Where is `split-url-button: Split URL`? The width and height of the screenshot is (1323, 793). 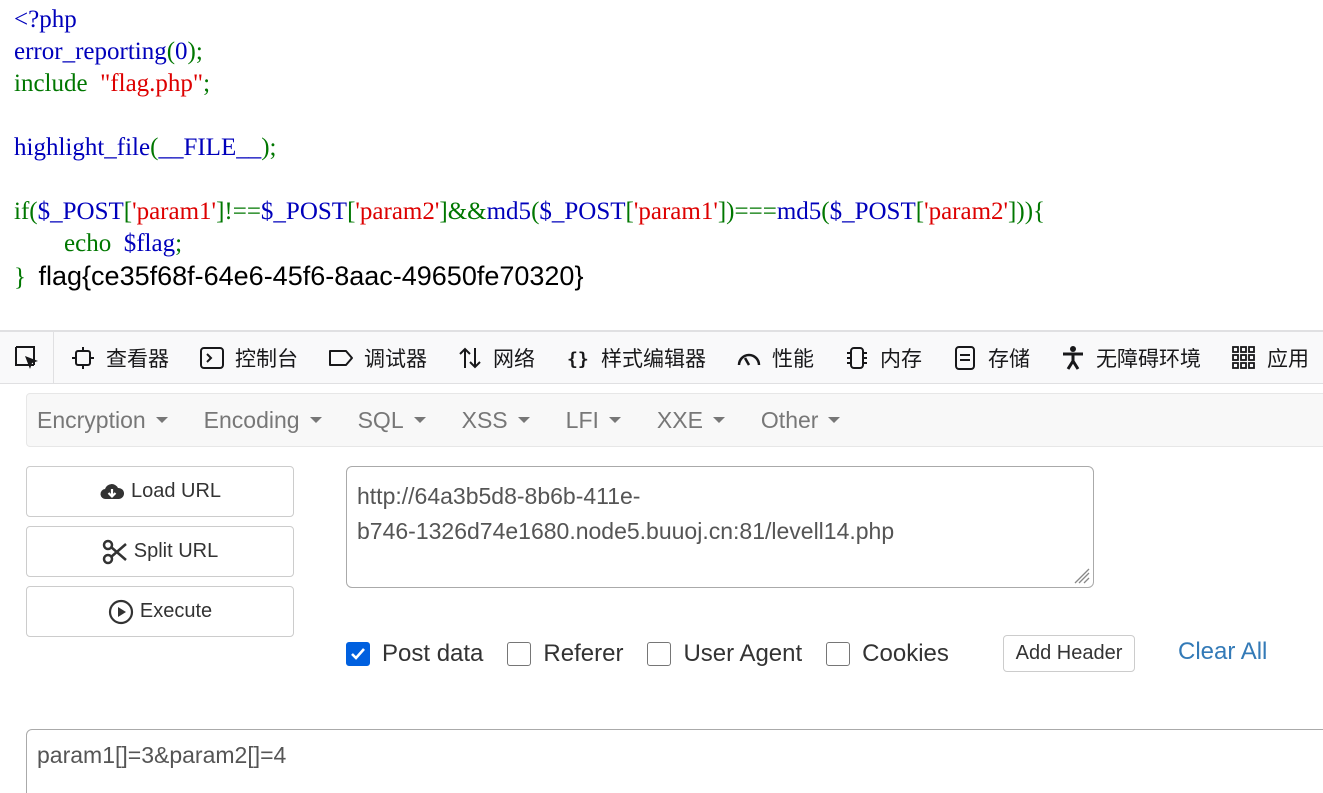
split-url-button: Split URL is located at coordinates (160, 551).